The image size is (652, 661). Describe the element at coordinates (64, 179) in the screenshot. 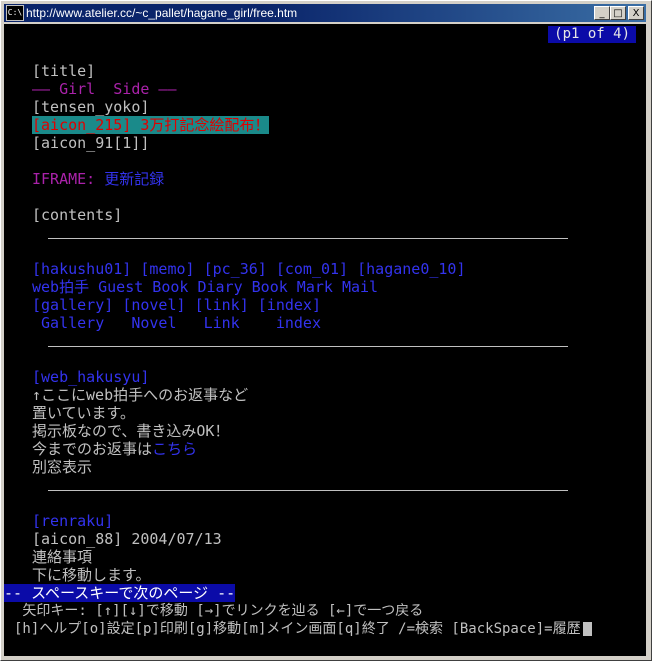

I see `iframe-label: IFRAME:` at that location.